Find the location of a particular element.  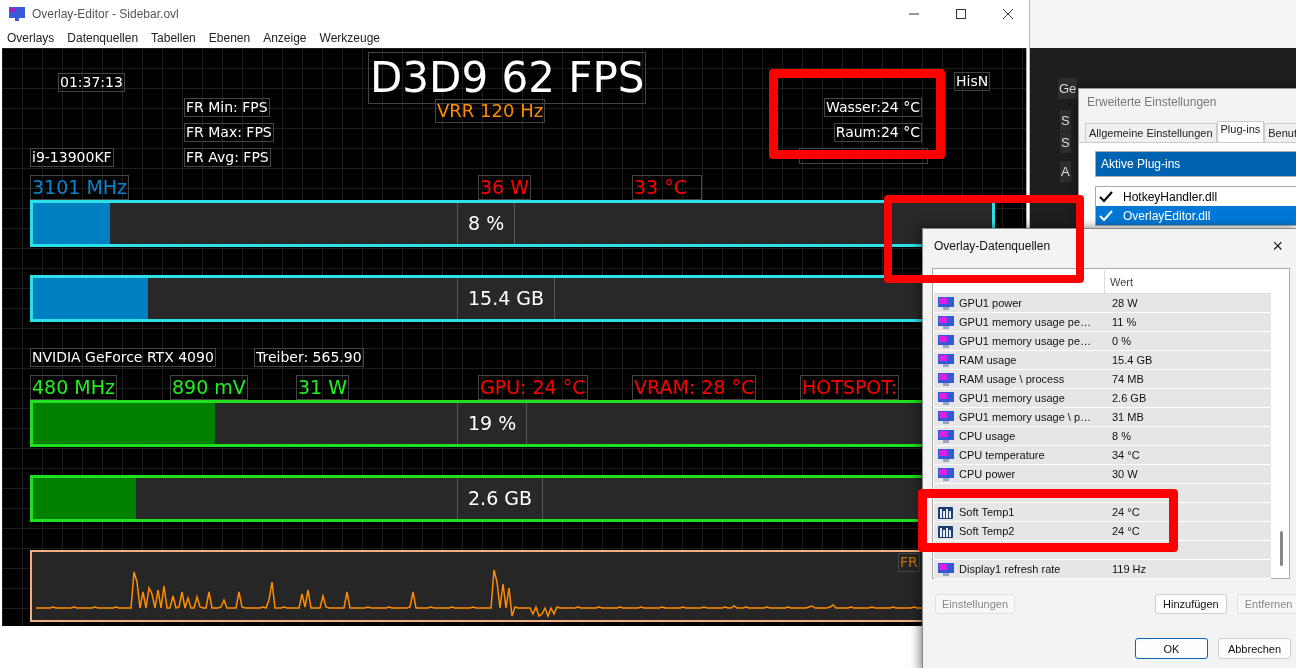

tab: Plug-ins is located at coordinates (1240, 131).